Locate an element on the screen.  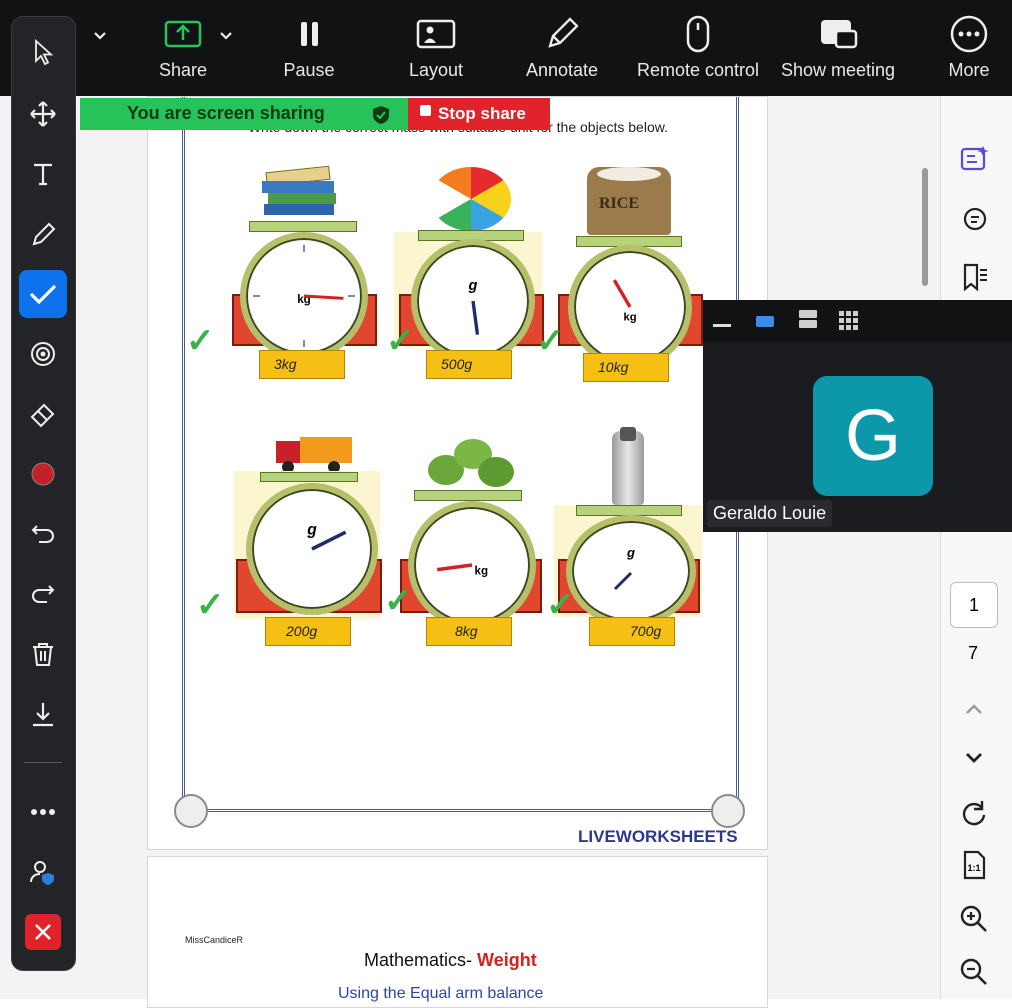
liveworksheets-logo: LIVEWORKSHEETS is located at coordinates (658, 836).